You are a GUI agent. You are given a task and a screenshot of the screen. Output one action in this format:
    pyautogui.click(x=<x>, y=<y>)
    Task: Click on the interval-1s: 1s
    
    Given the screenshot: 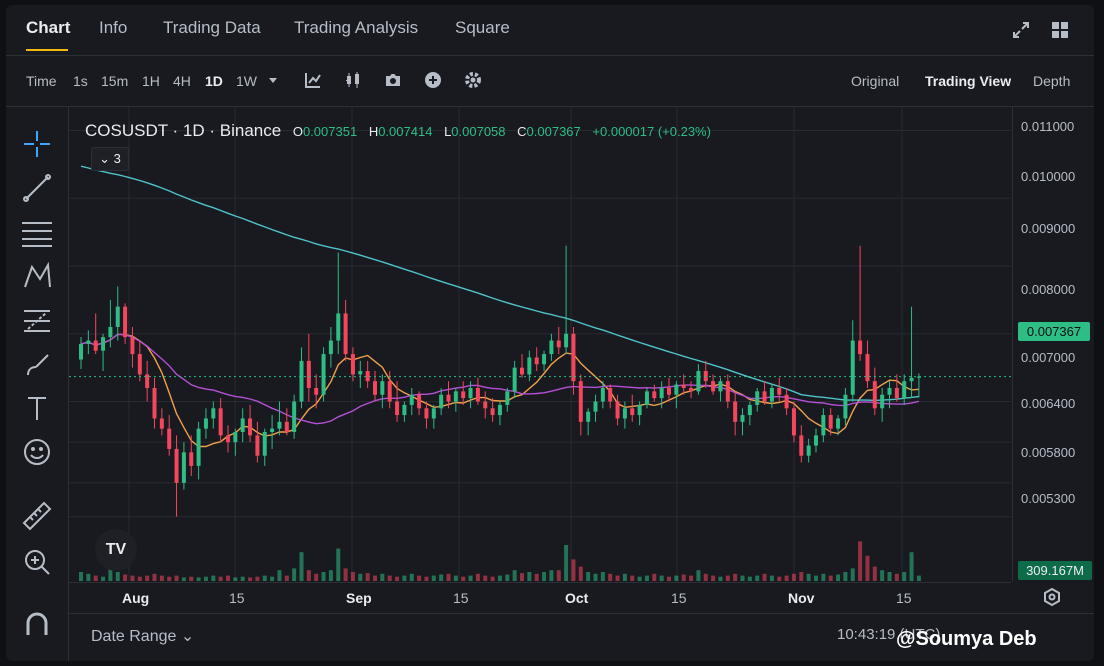 What is the action you would take?
    pyautogui.click(x=80, y=81)
    